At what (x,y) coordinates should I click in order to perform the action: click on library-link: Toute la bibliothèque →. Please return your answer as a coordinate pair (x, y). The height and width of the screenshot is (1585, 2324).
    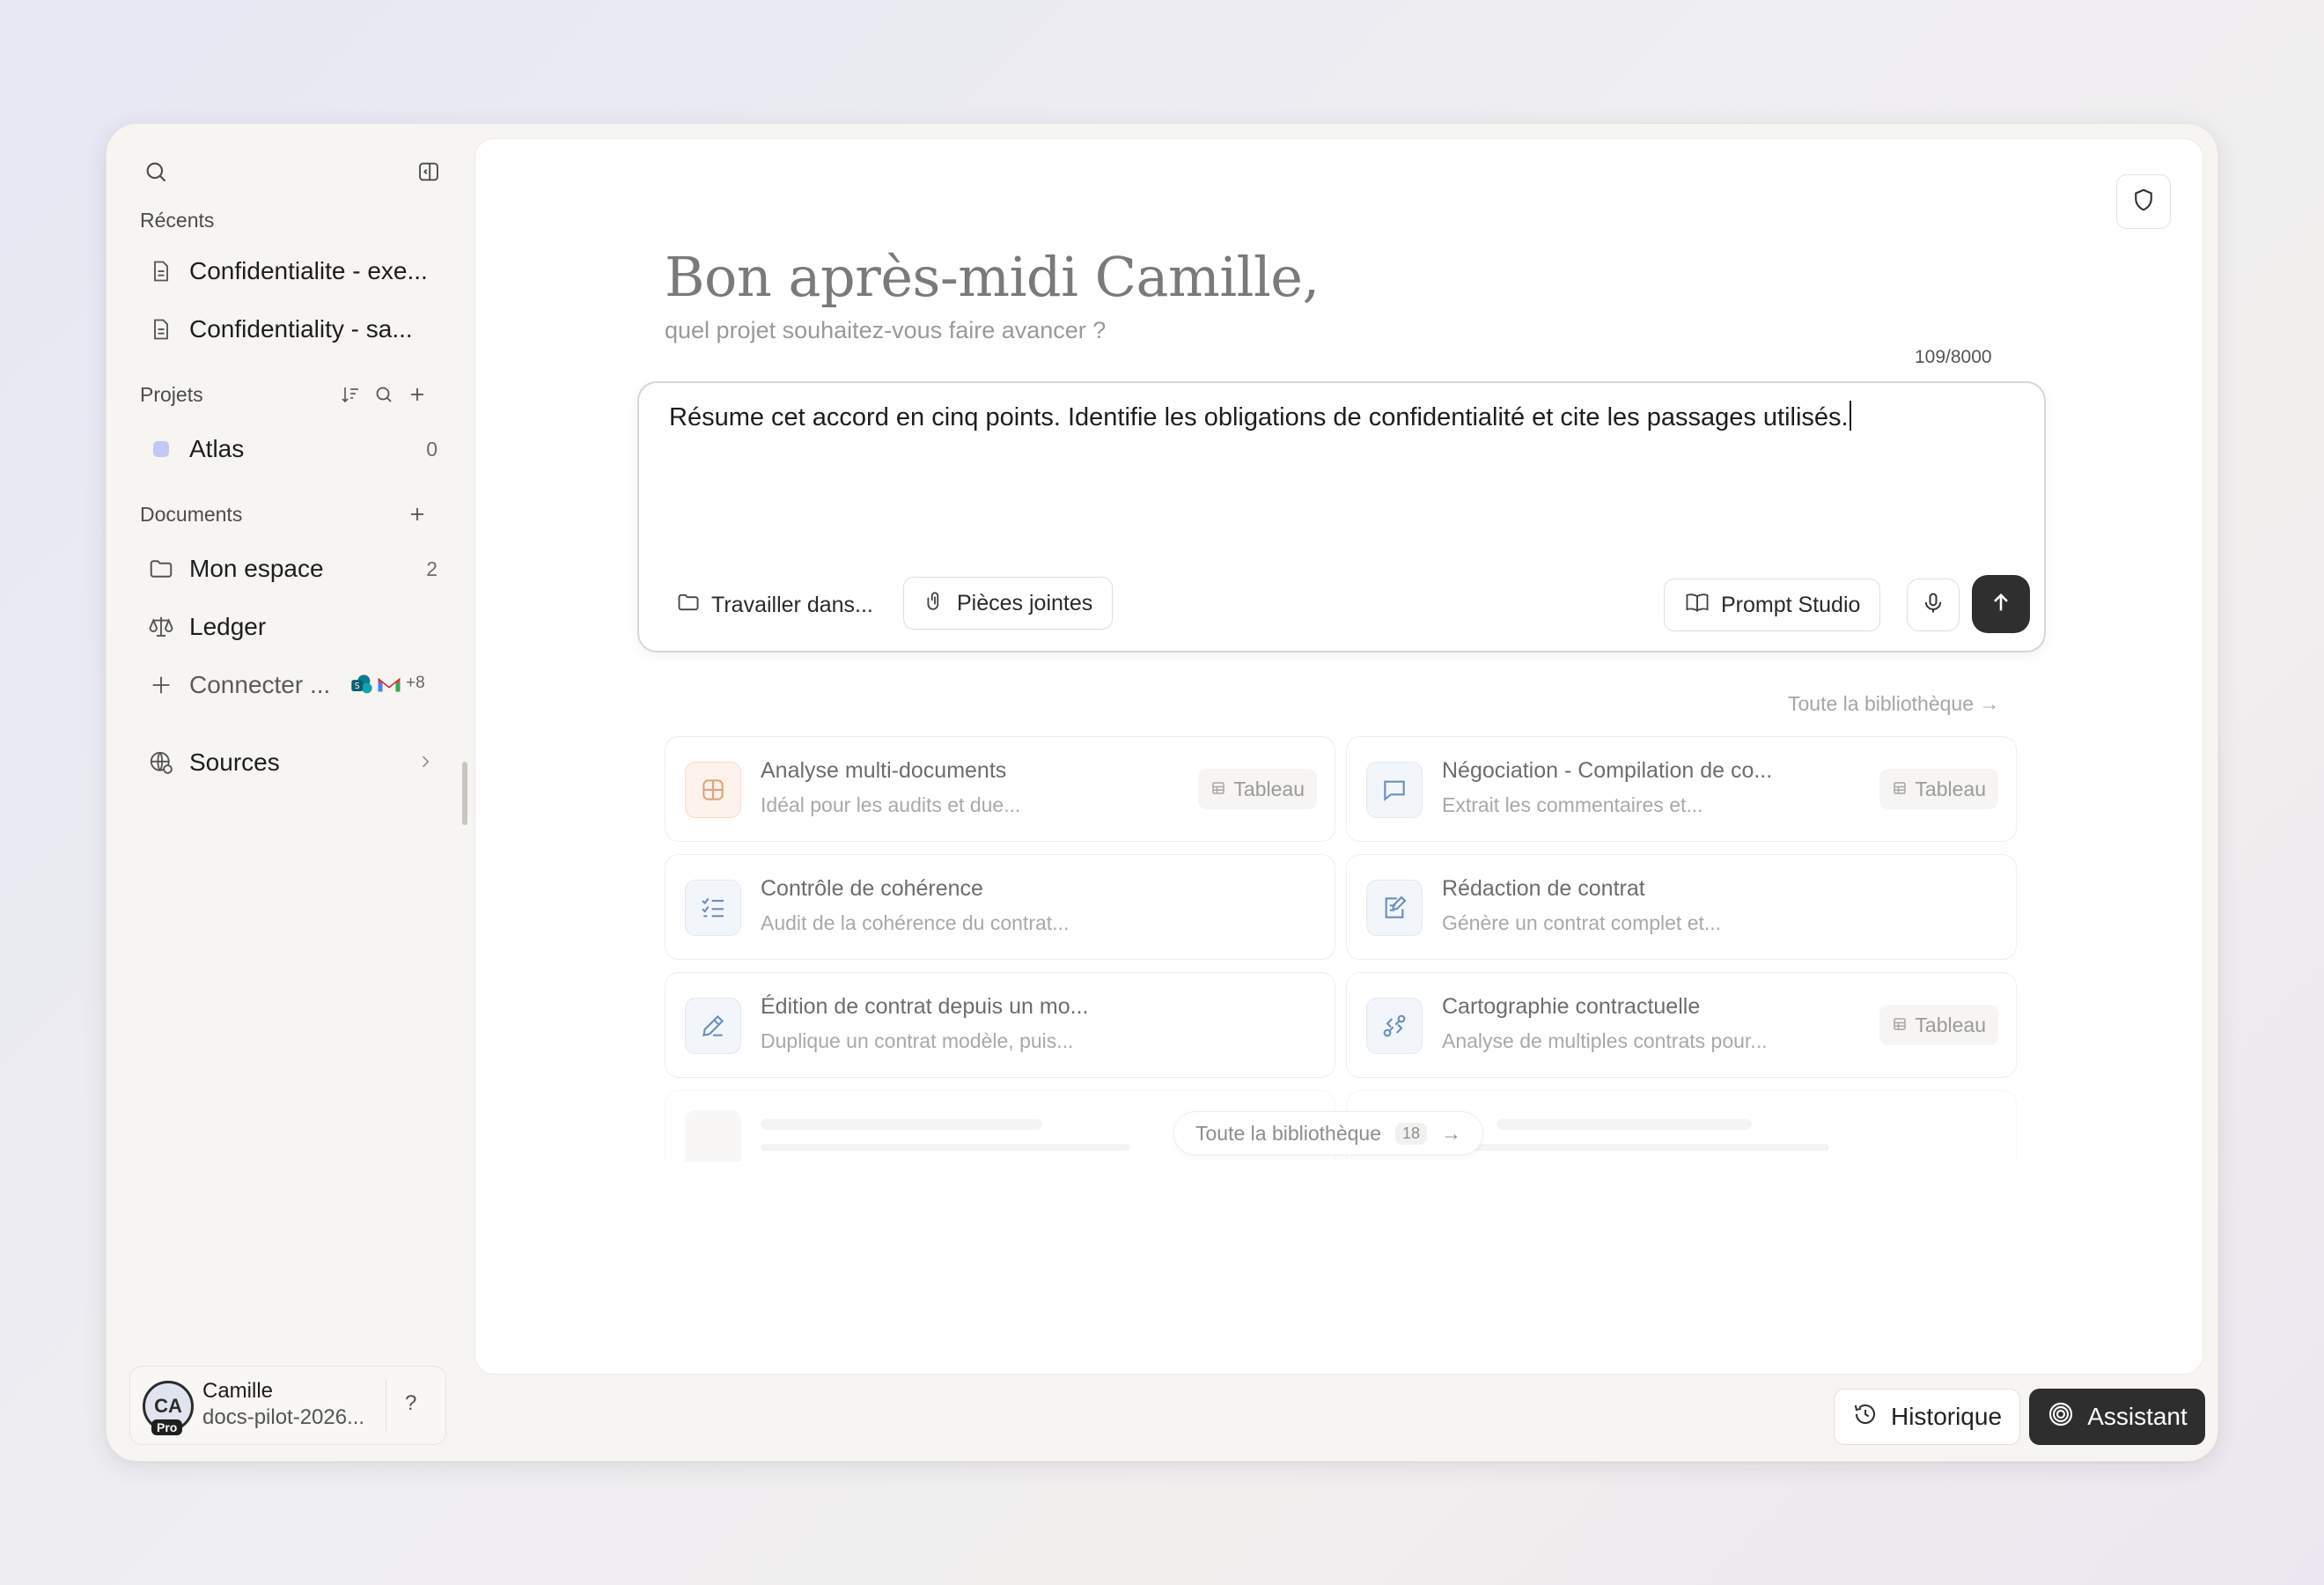
    Looking at the image, I should click on (1893, 704).